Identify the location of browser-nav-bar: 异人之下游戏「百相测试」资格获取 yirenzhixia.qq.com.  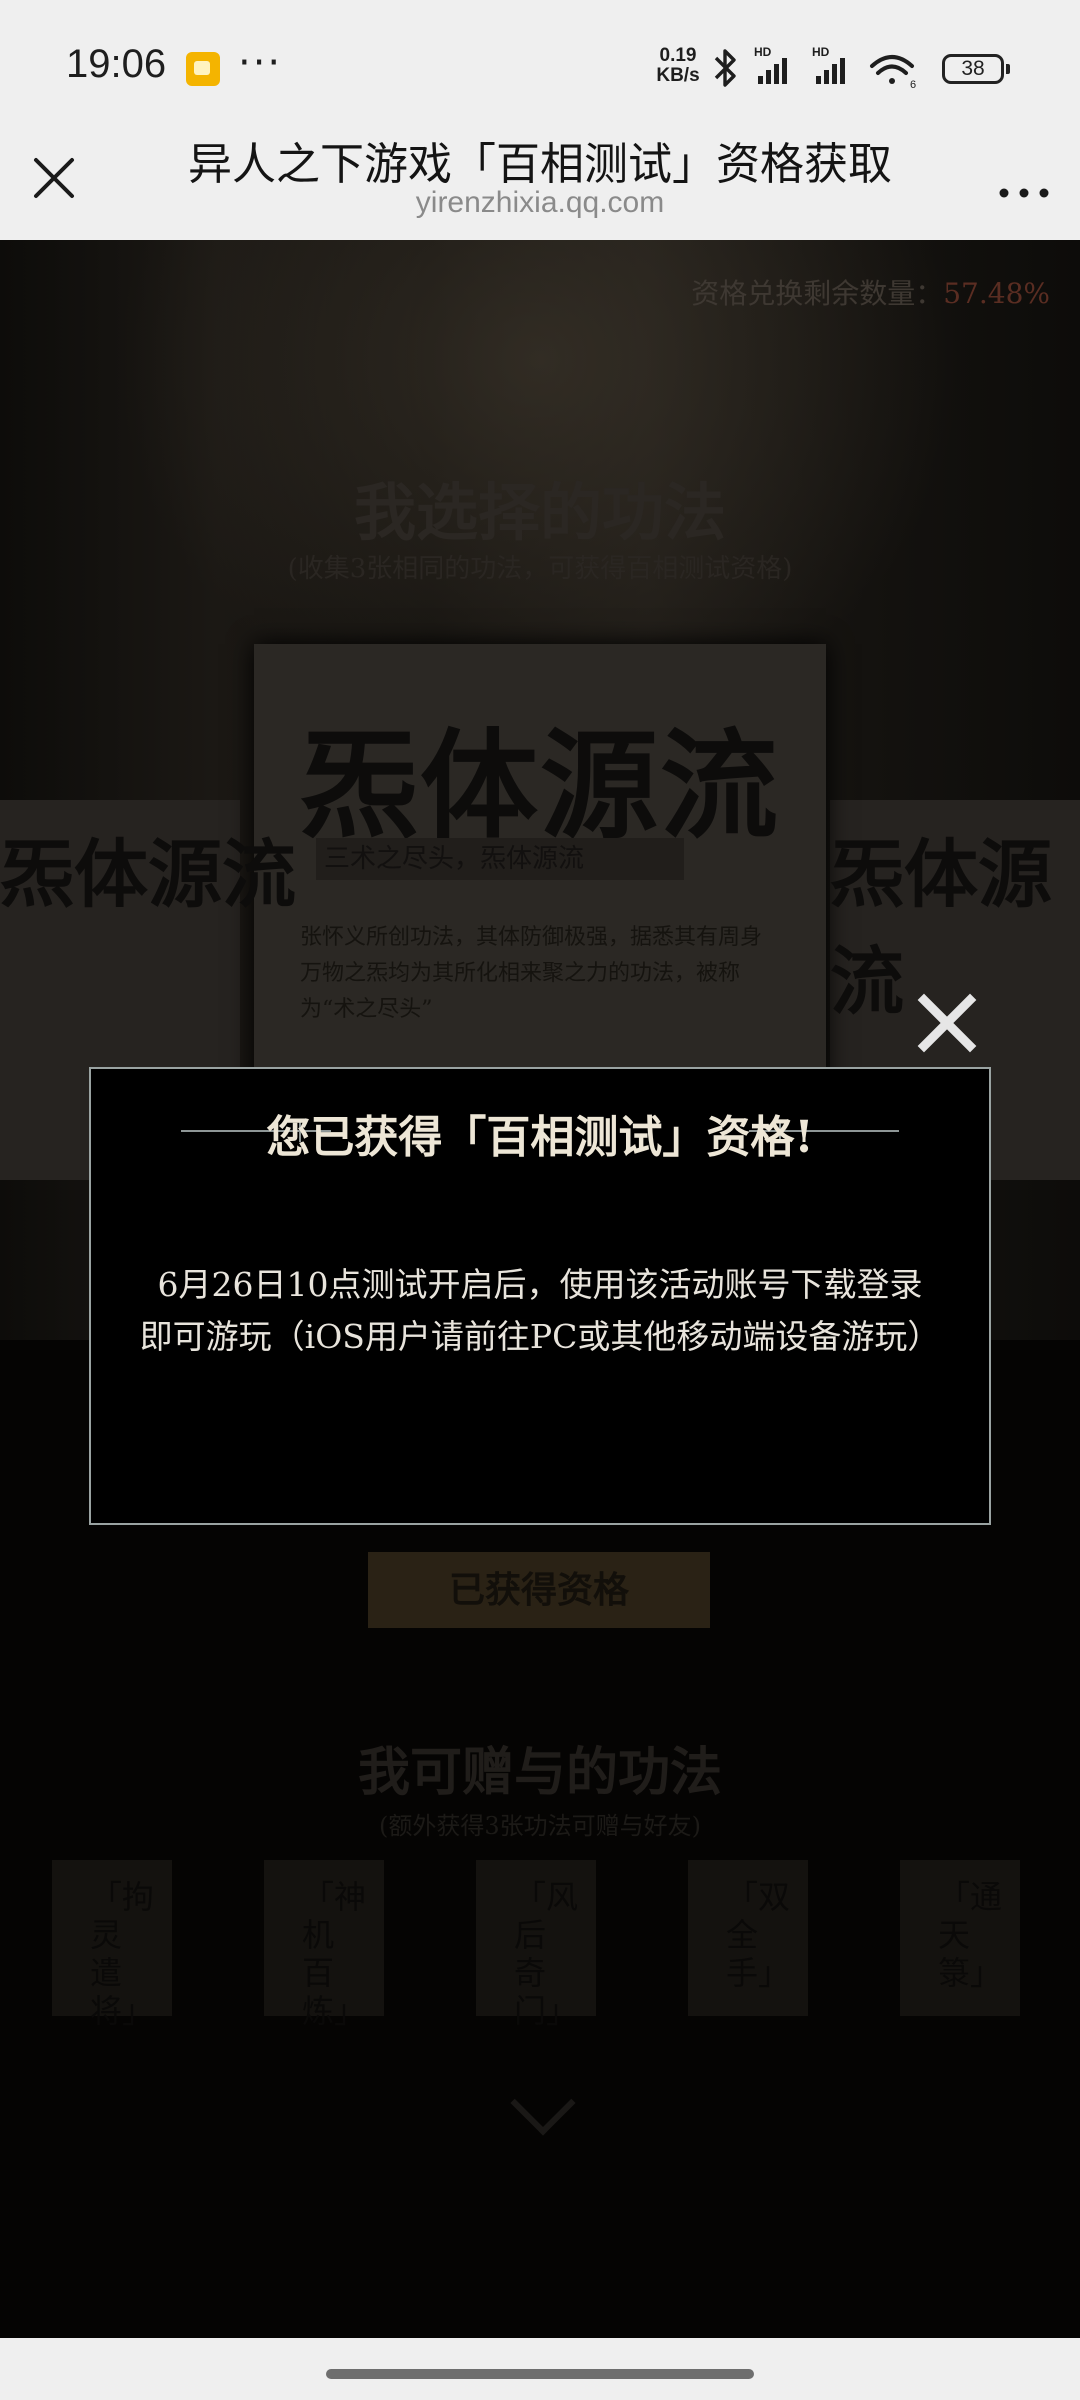
(540, 189).